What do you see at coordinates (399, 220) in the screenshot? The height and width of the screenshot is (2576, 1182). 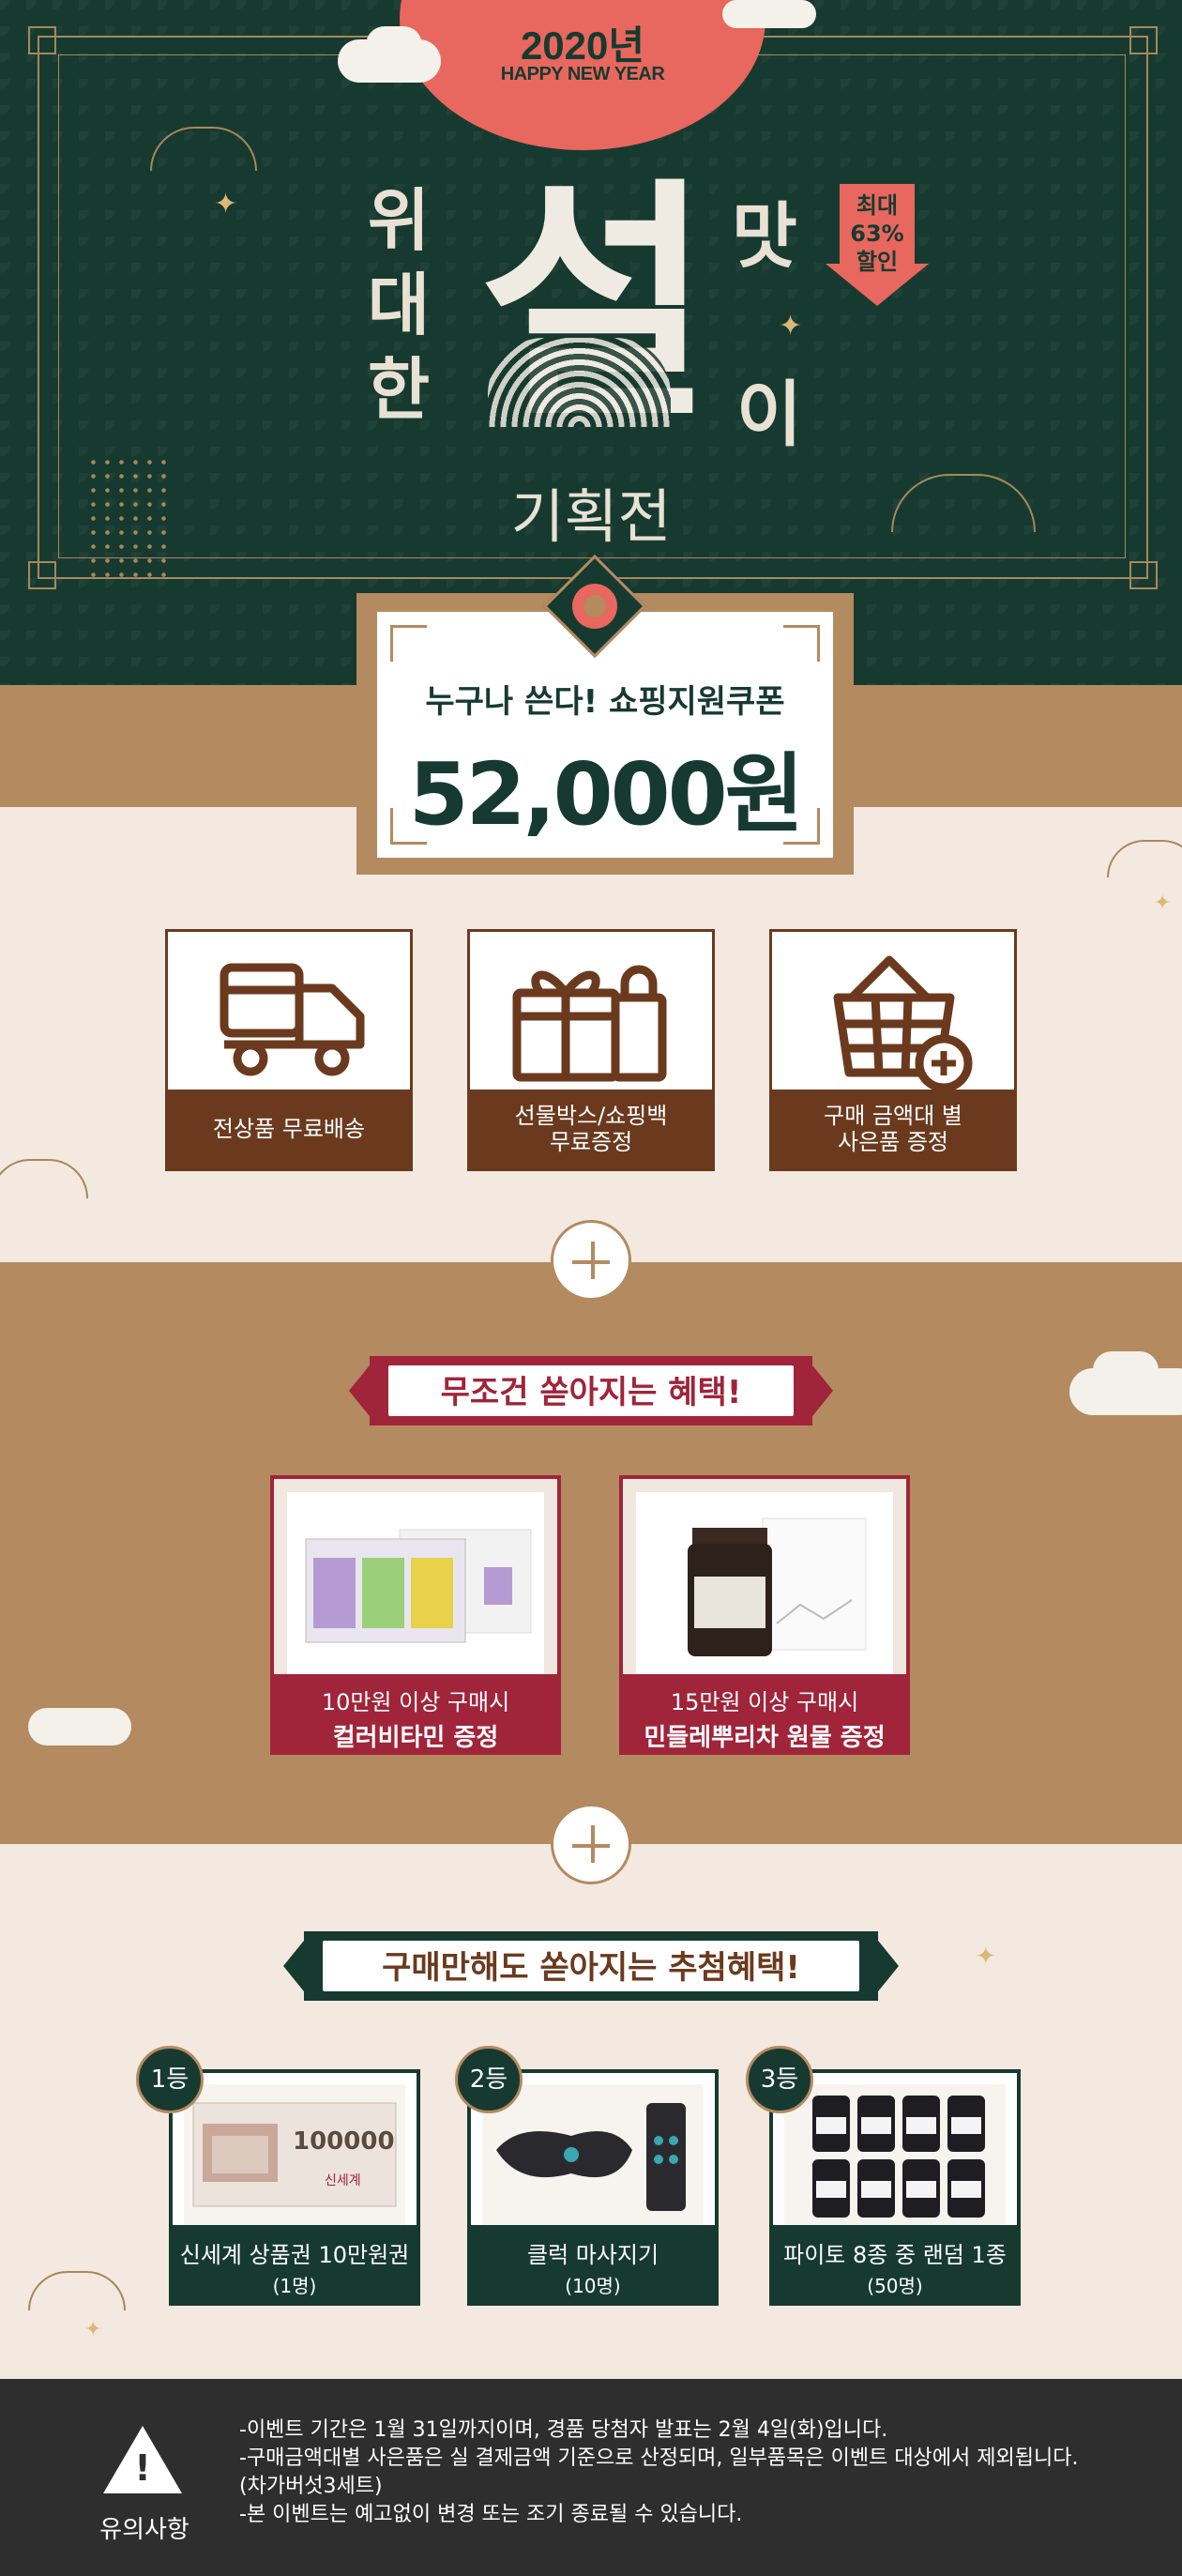 I see `hero-char: 위` at bounding box center [399, 220].